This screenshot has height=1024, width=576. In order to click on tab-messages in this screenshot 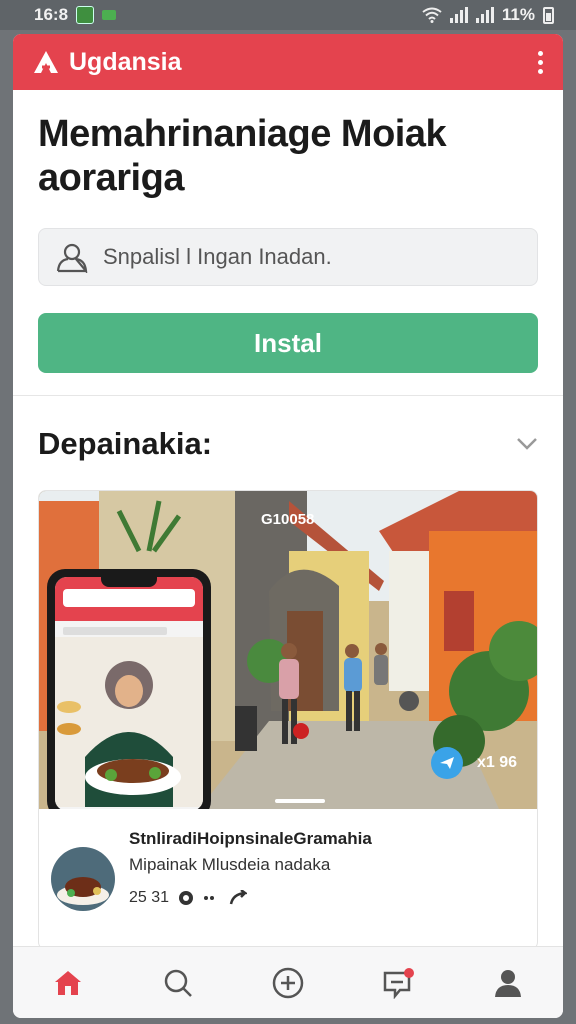, I will do `click(398, 983)`.